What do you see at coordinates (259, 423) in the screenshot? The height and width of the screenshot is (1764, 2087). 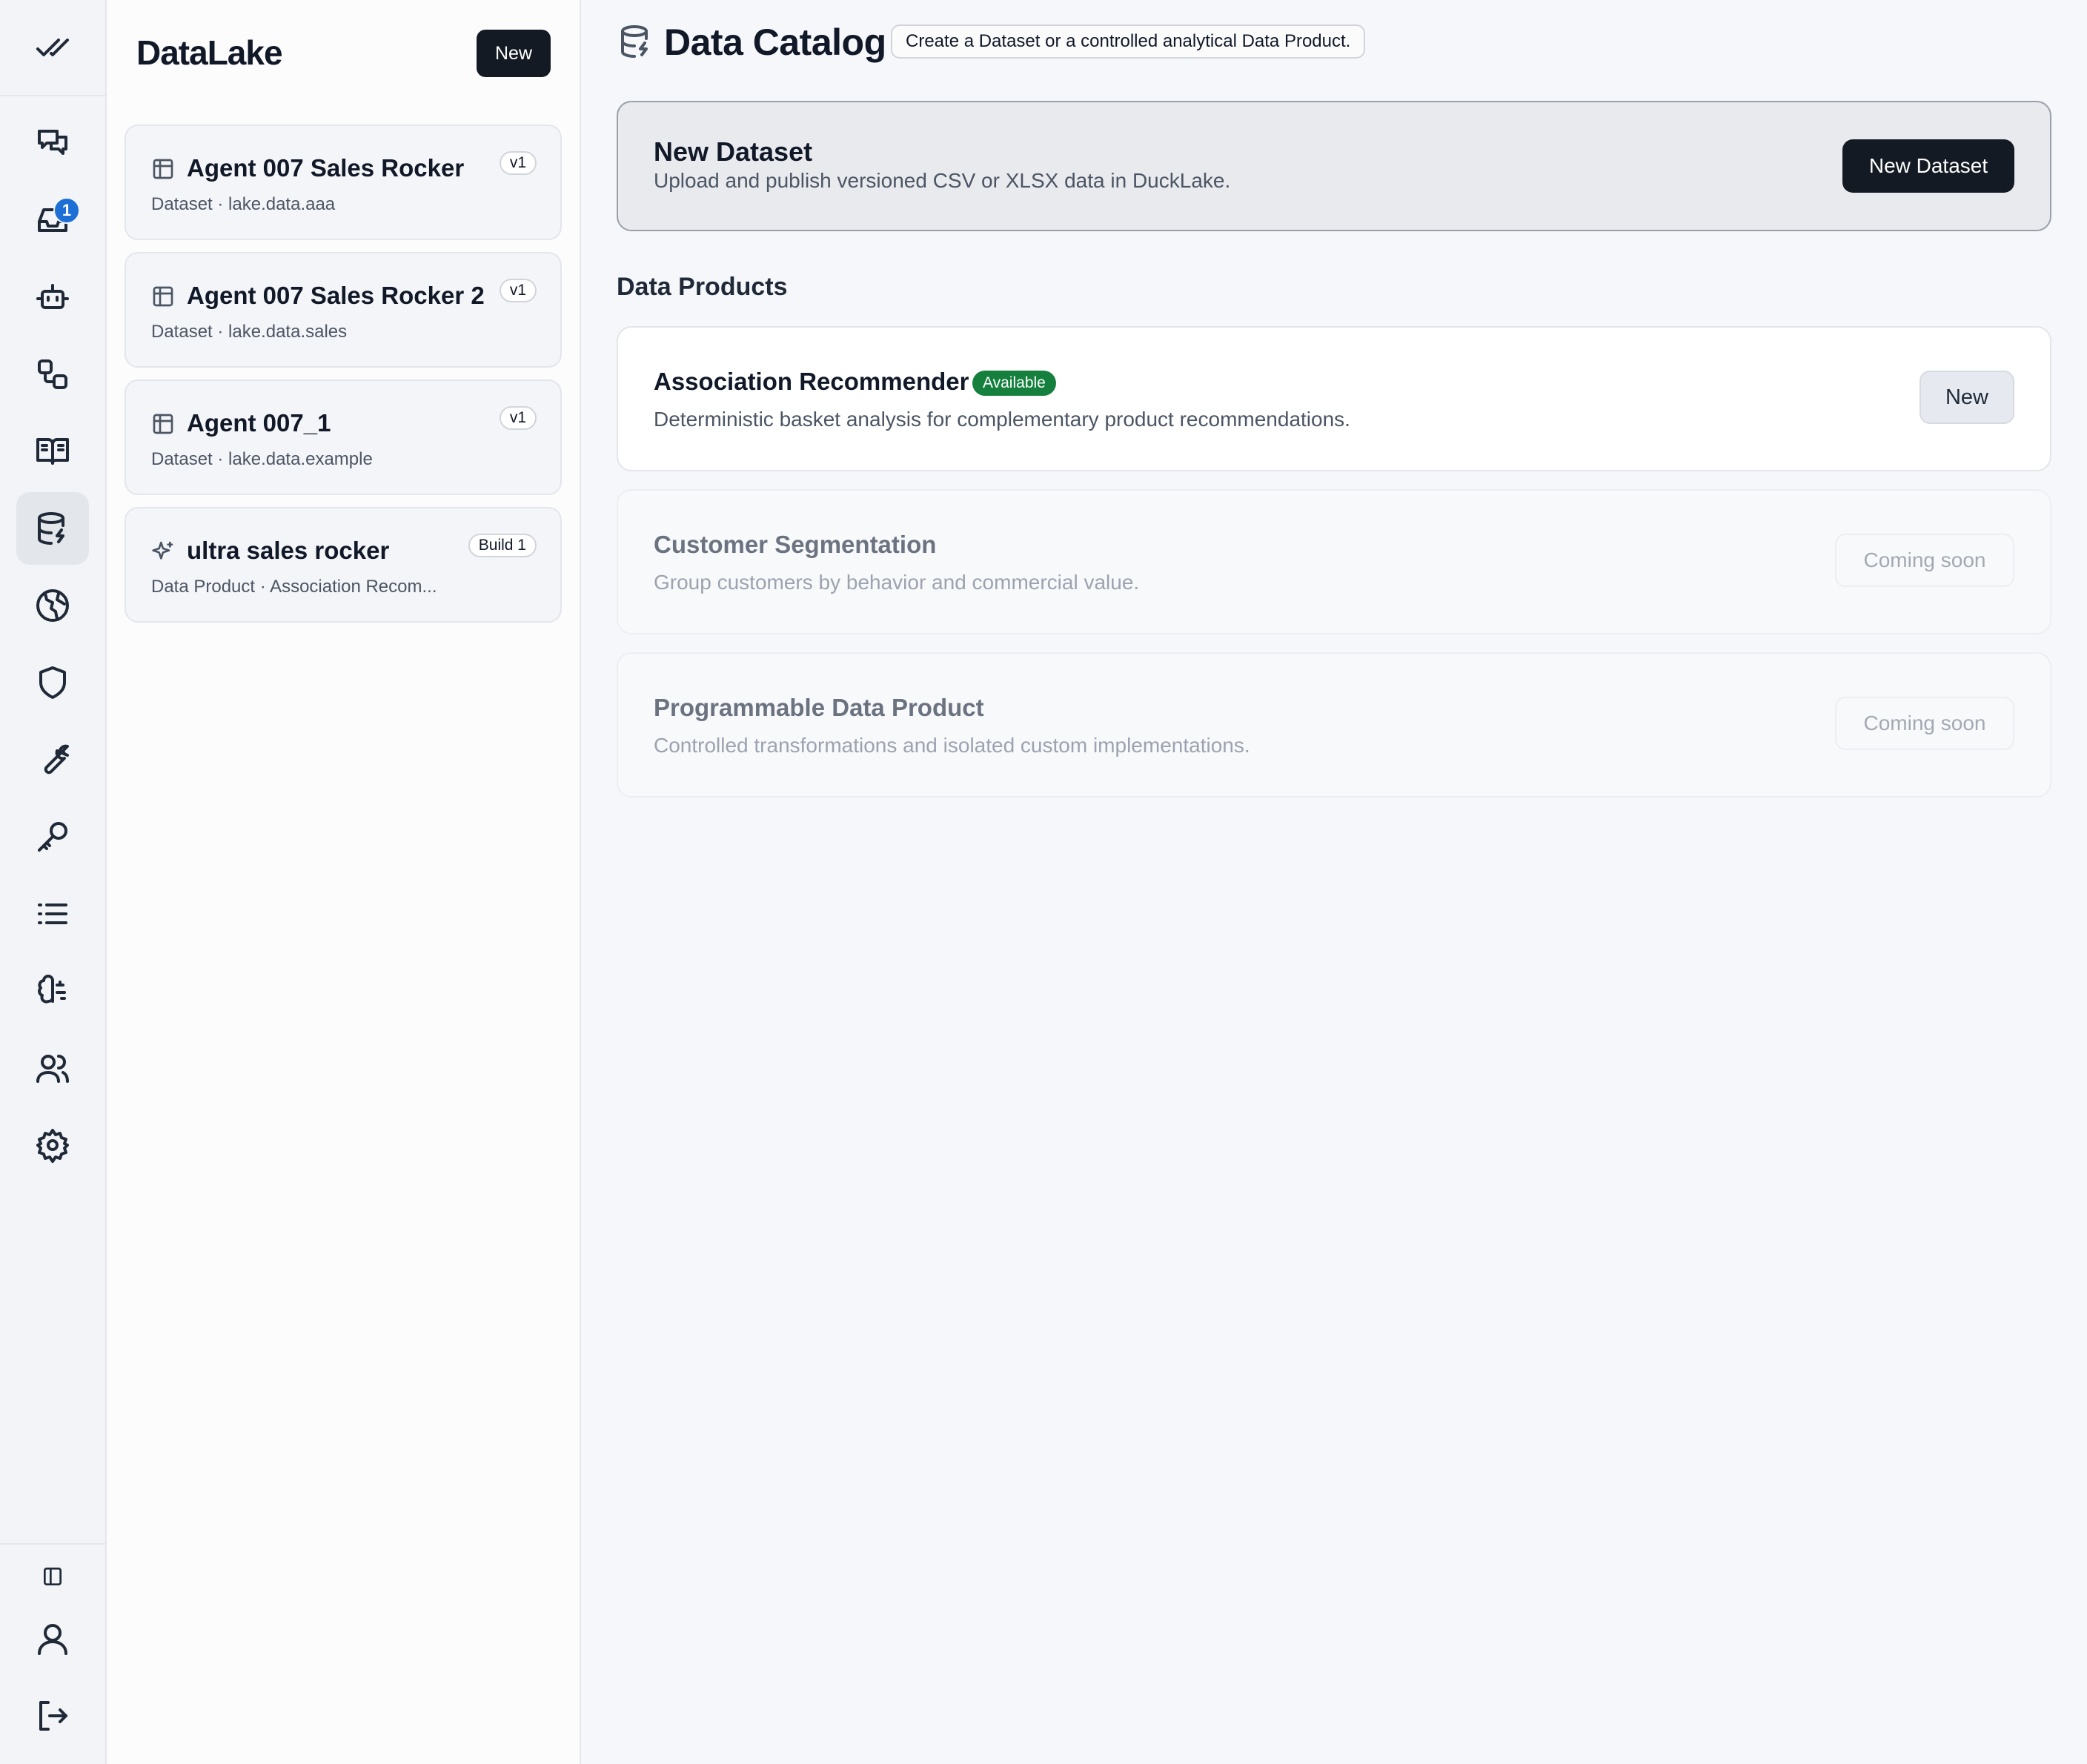 I see `list-item-title: Agent 007_1` at bounding box center [259, 423].